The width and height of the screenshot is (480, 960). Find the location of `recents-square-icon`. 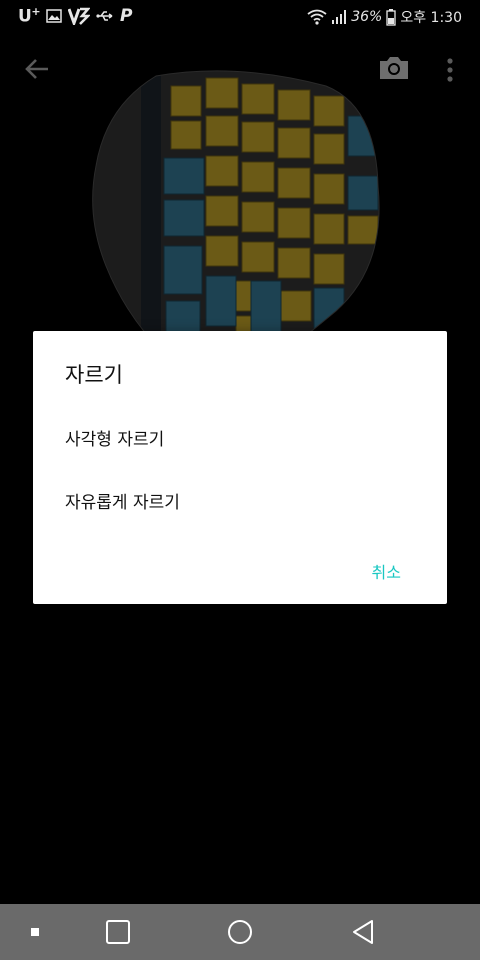

recents-square-icon is located at coordinates (118, 932).